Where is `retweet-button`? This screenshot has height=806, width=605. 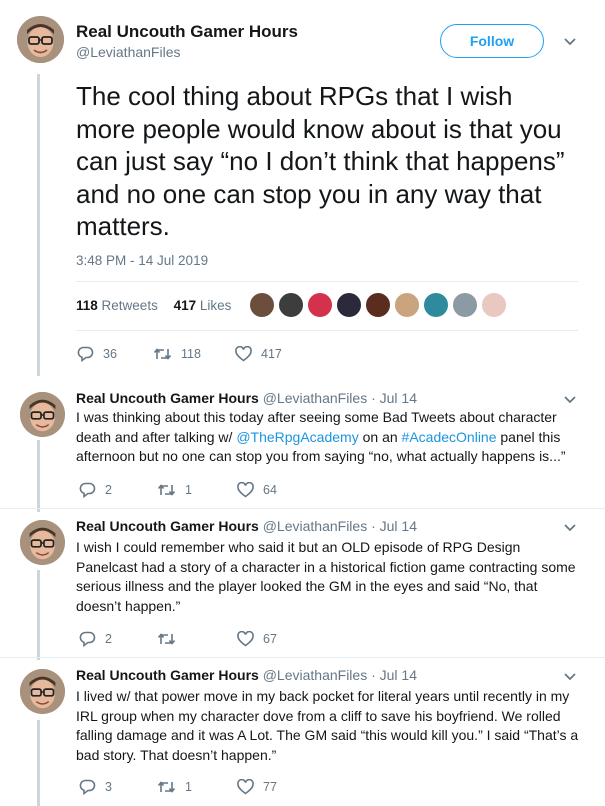
retweet-button is located at coordinates (197, 639).